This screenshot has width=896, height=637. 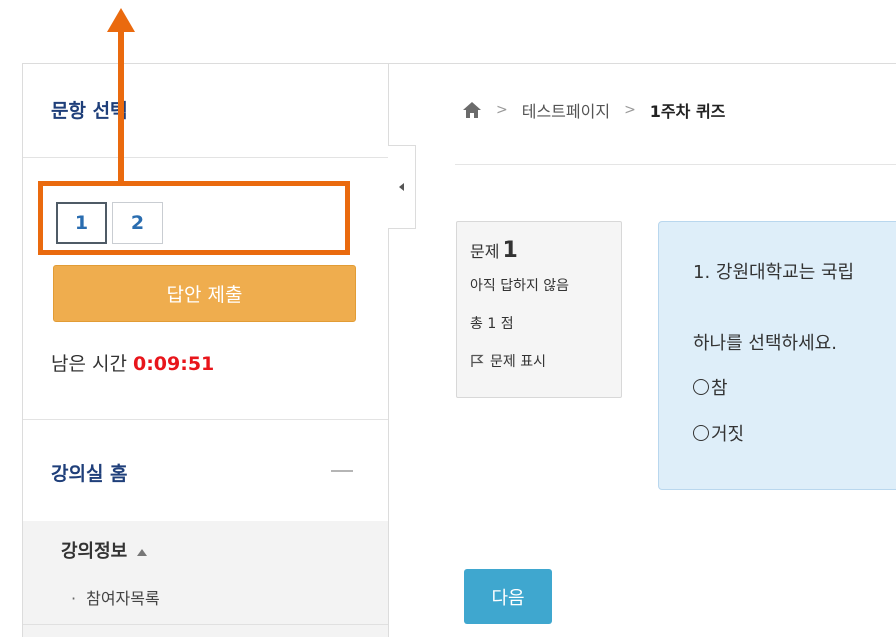 I want to click on next-button: 다음, so click(x=508, y=596).